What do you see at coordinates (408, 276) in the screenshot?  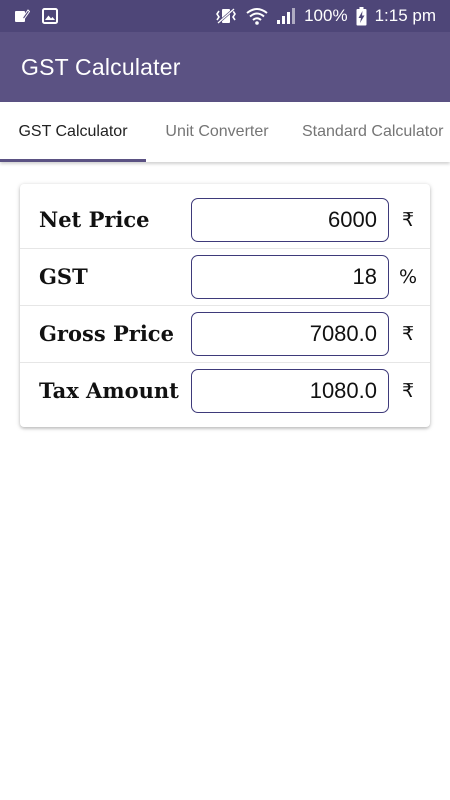 I see `percent-unit: %` at bounding box center [408, 276].